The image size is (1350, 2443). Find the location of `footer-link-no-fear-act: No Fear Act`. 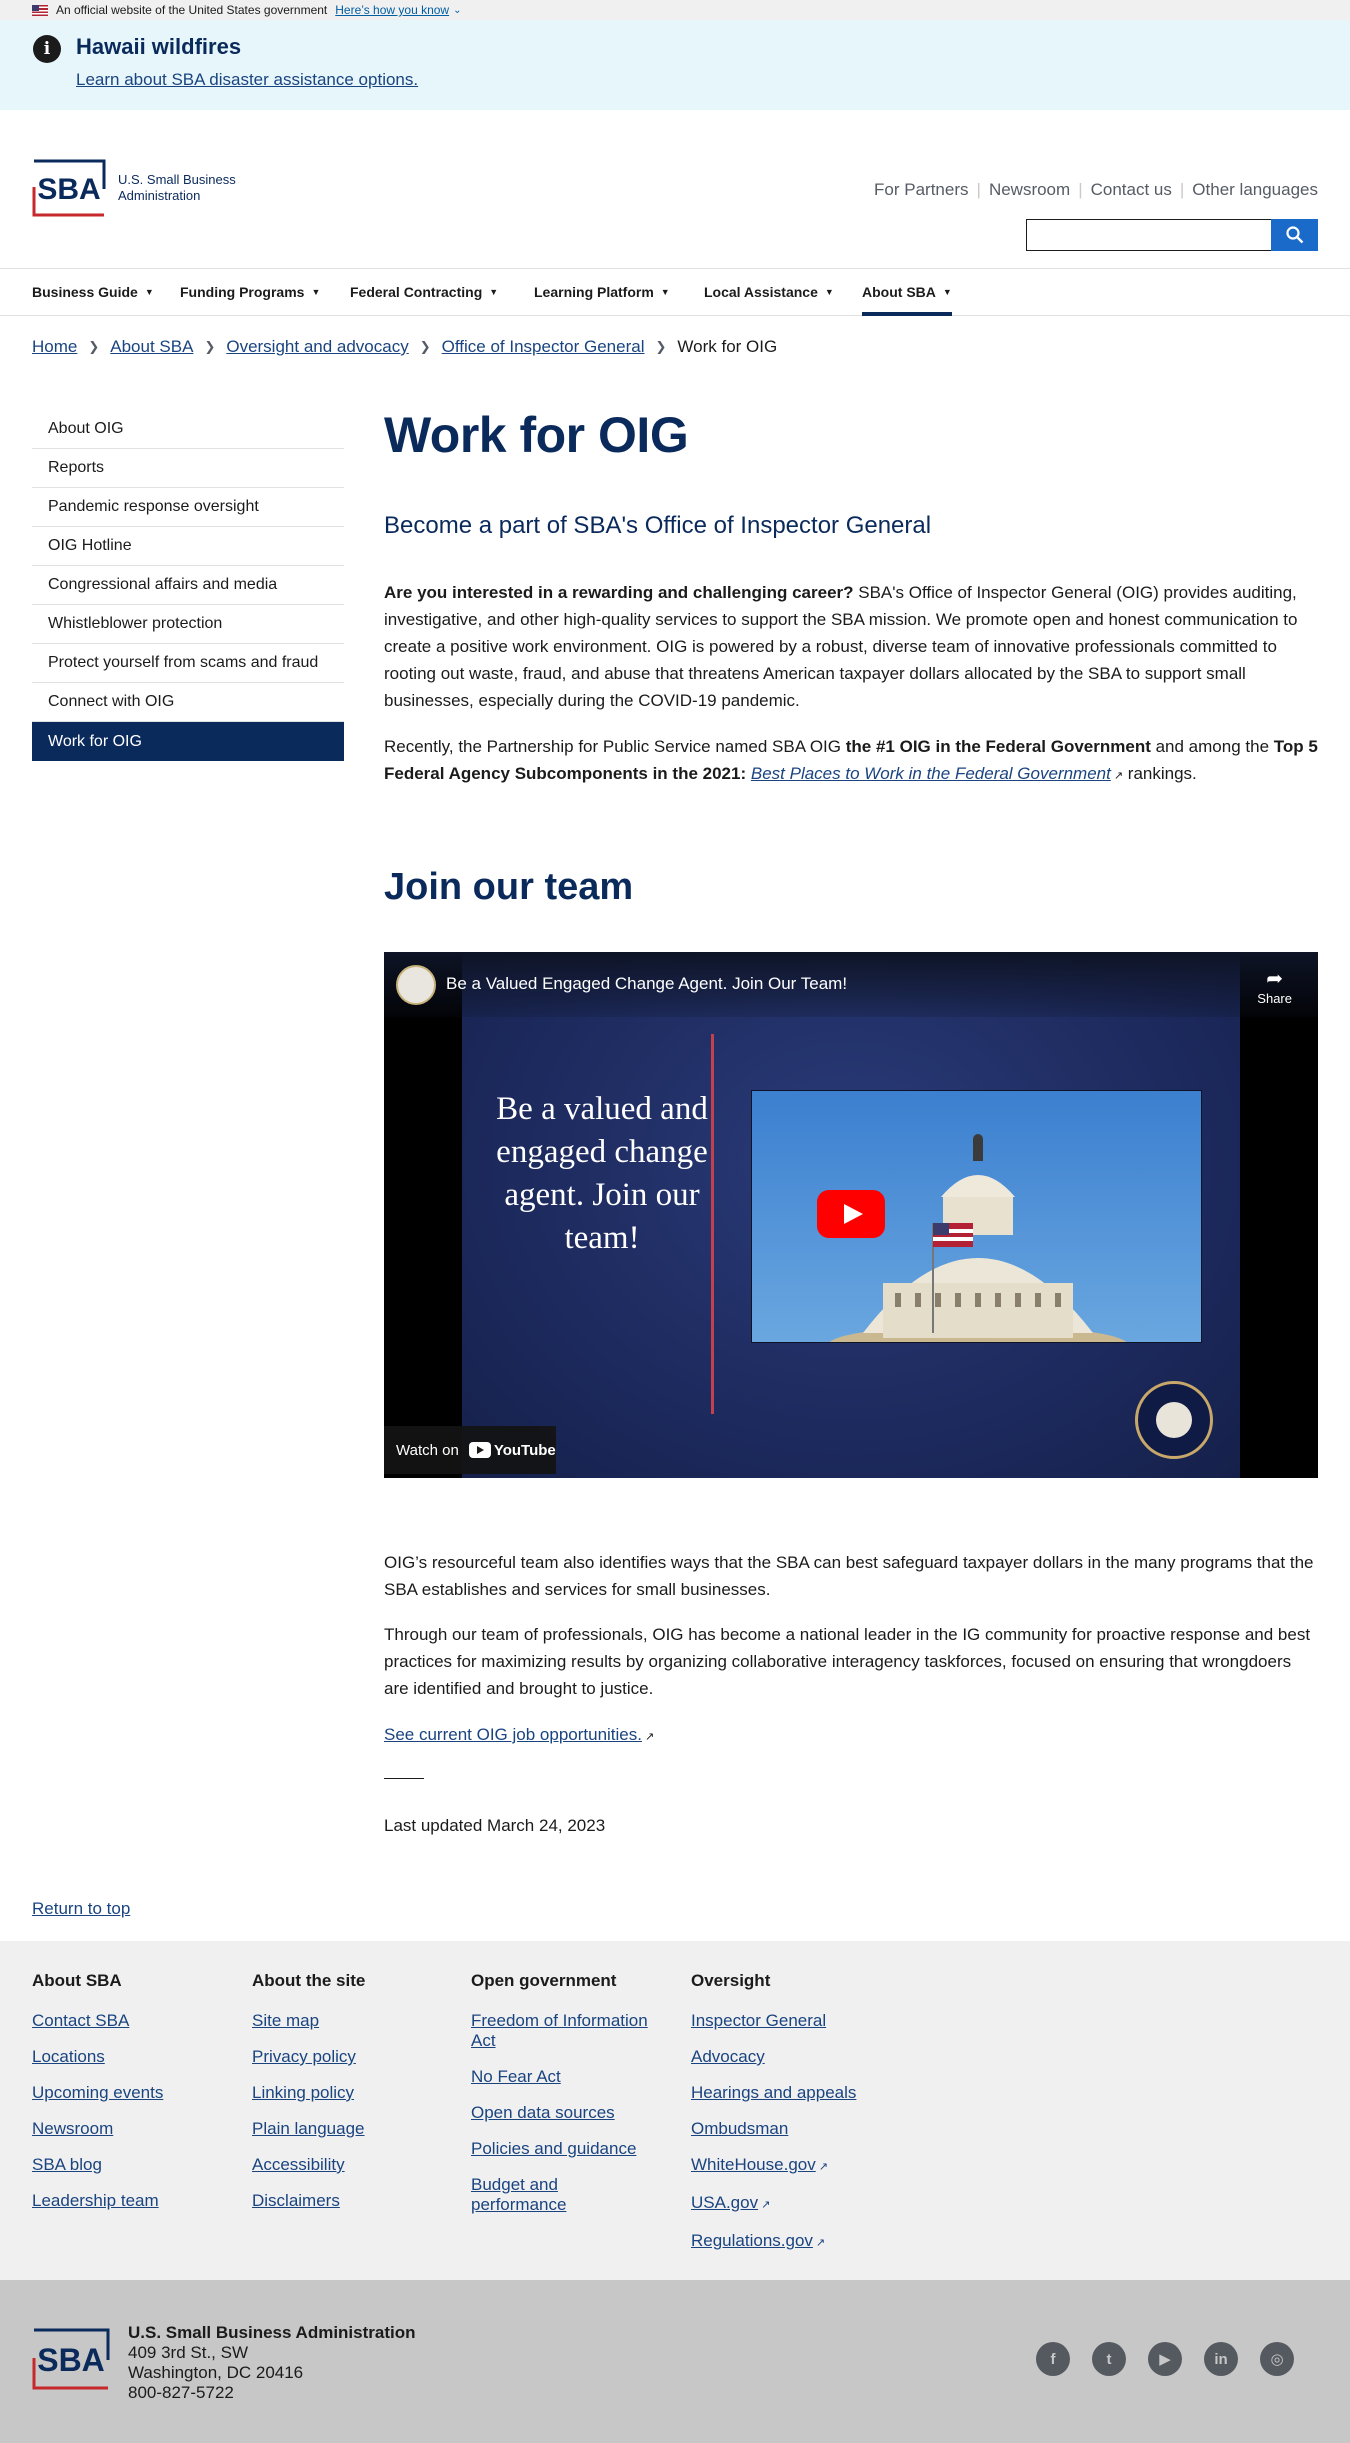

footer-link-no-fear-act: No Fear Act is located at coordinates (516, 2076).